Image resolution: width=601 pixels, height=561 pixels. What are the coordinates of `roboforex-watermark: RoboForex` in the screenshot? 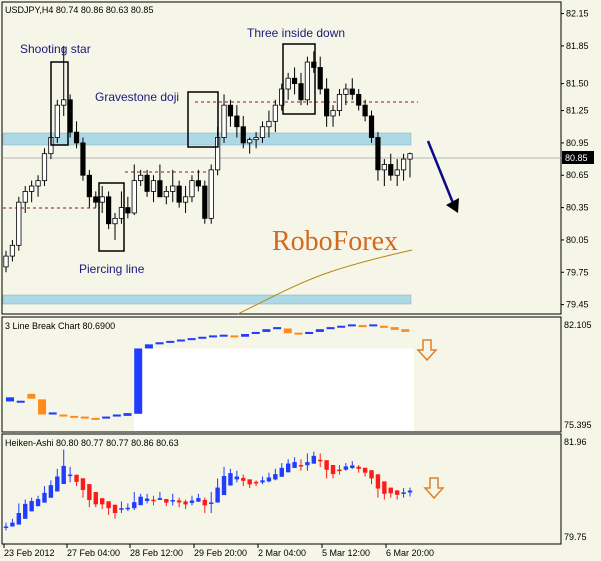 It's located at (335, 241).